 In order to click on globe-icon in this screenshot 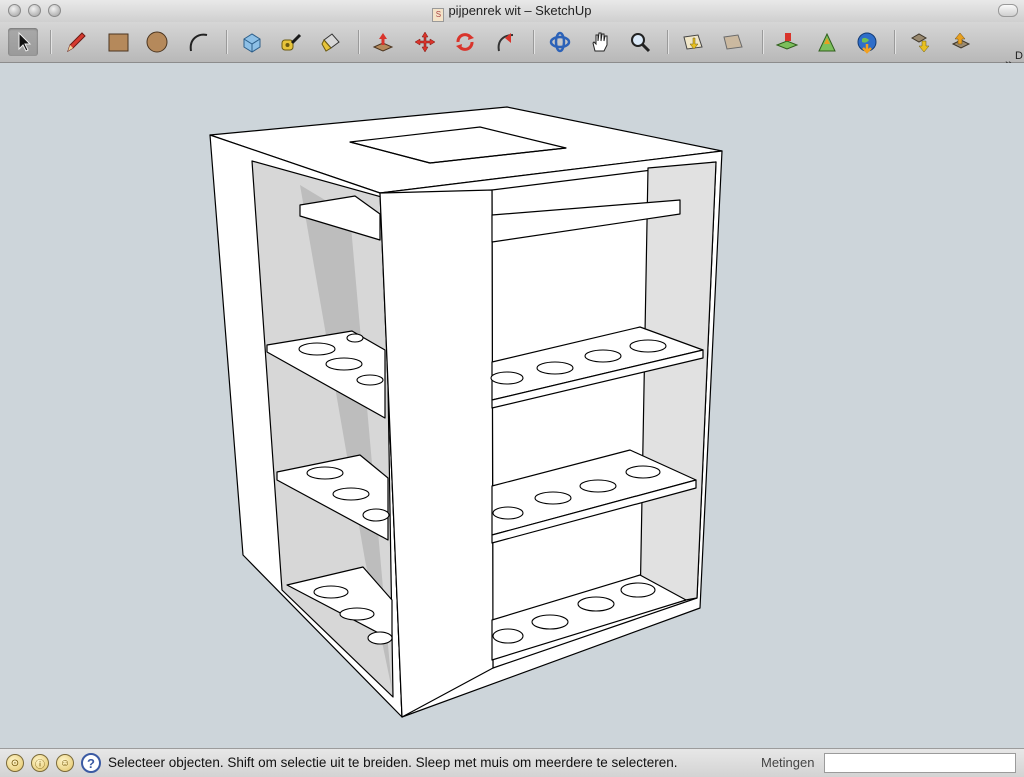, I will do `click(867, 43)`.